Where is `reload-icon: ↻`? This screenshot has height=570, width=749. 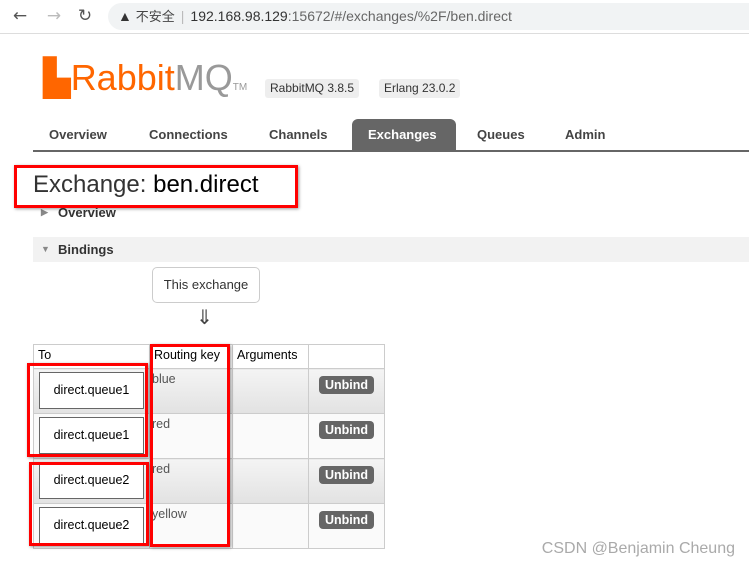
reload-icon: ↻ is located at coordinates (85, 16).